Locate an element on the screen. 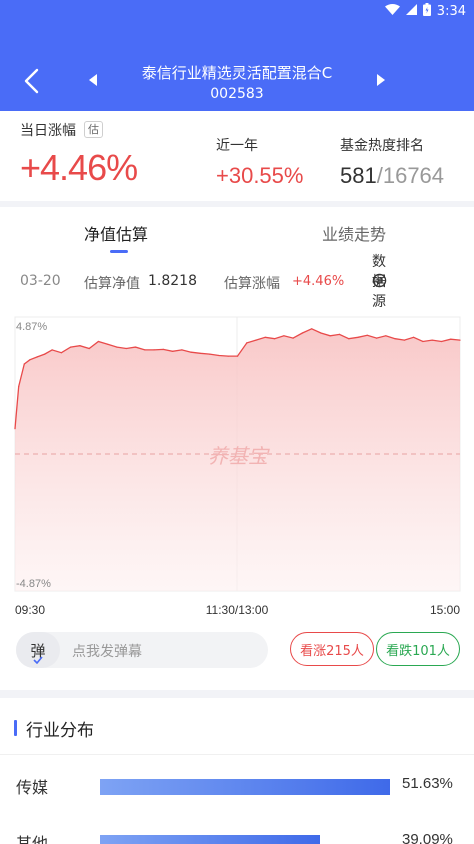  estimate-nav-value: 1.8218 is located at coordinates (172, 281).